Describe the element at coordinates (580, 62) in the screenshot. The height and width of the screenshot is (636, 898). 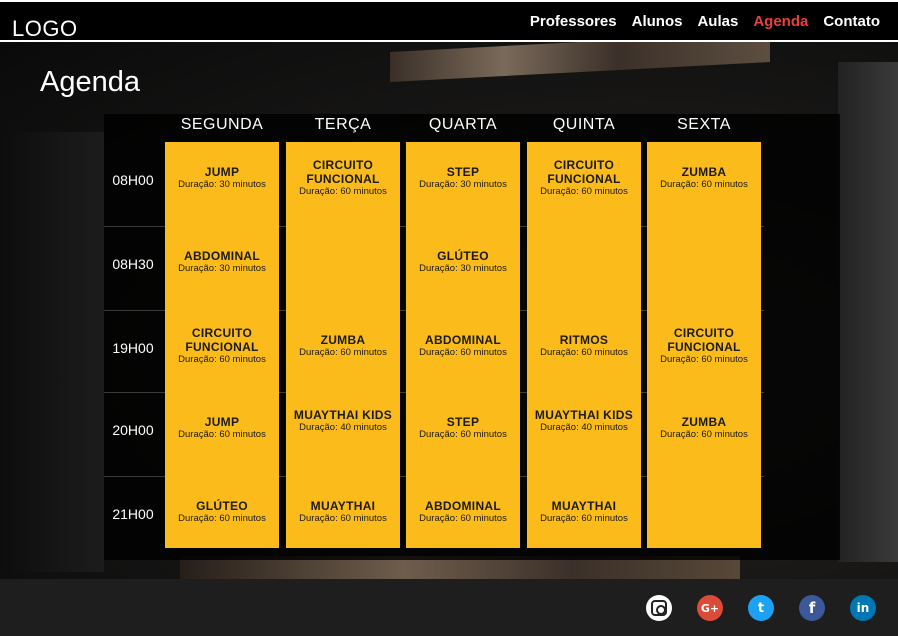
I see `ring-rope-top` at that location.